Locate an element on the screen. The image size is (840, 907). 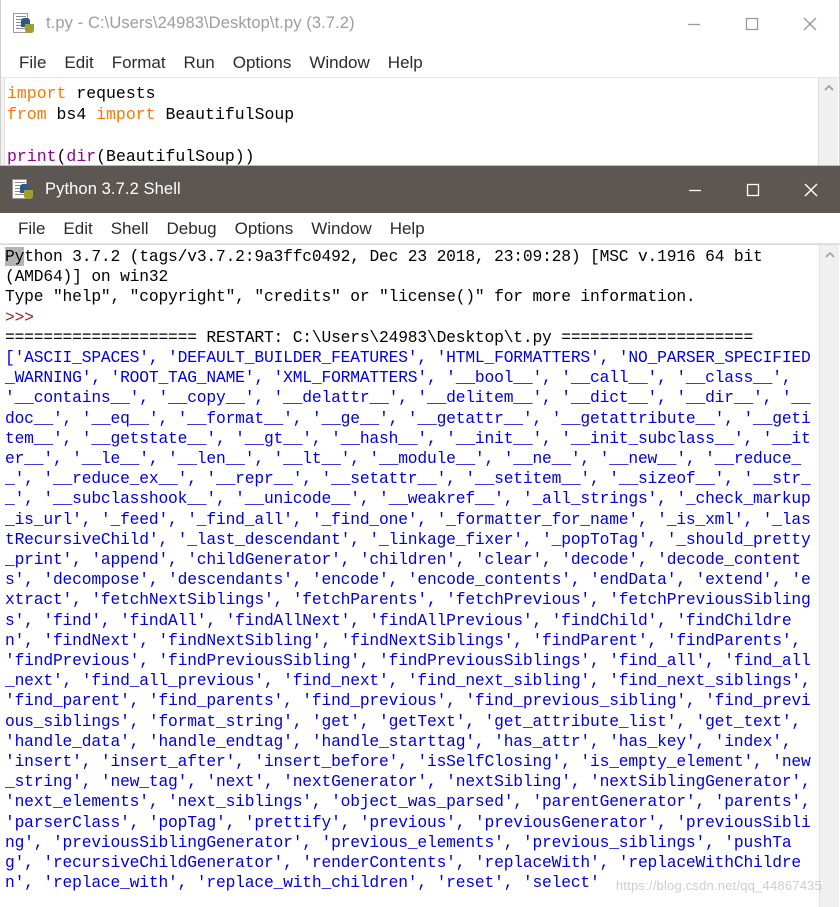
menu-item-shell: Shell is located at coordinates (130, 228).